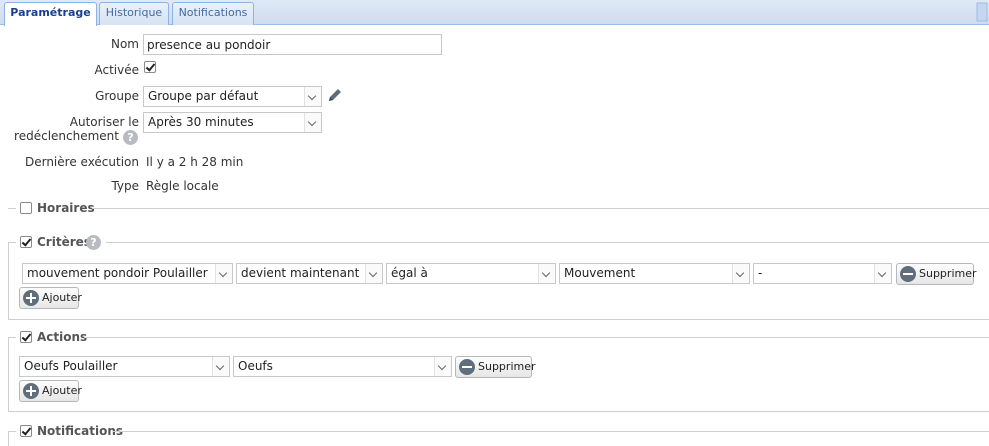 The width and height of the screenshot is (989, 446). I want to click on autoriser-label: Autoriser le redéclenchement, so click(74, 129).